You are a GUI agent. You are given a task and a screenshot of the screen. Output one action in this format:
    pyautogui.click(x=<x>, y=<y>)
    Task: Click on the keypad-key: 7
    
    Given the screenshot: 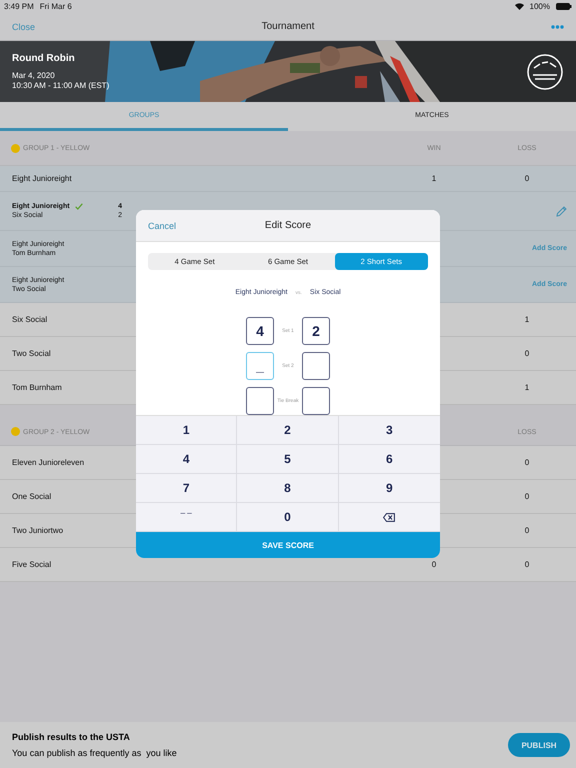 What is the action you would take?
    pyautogui.click(x=187, y=489)
    